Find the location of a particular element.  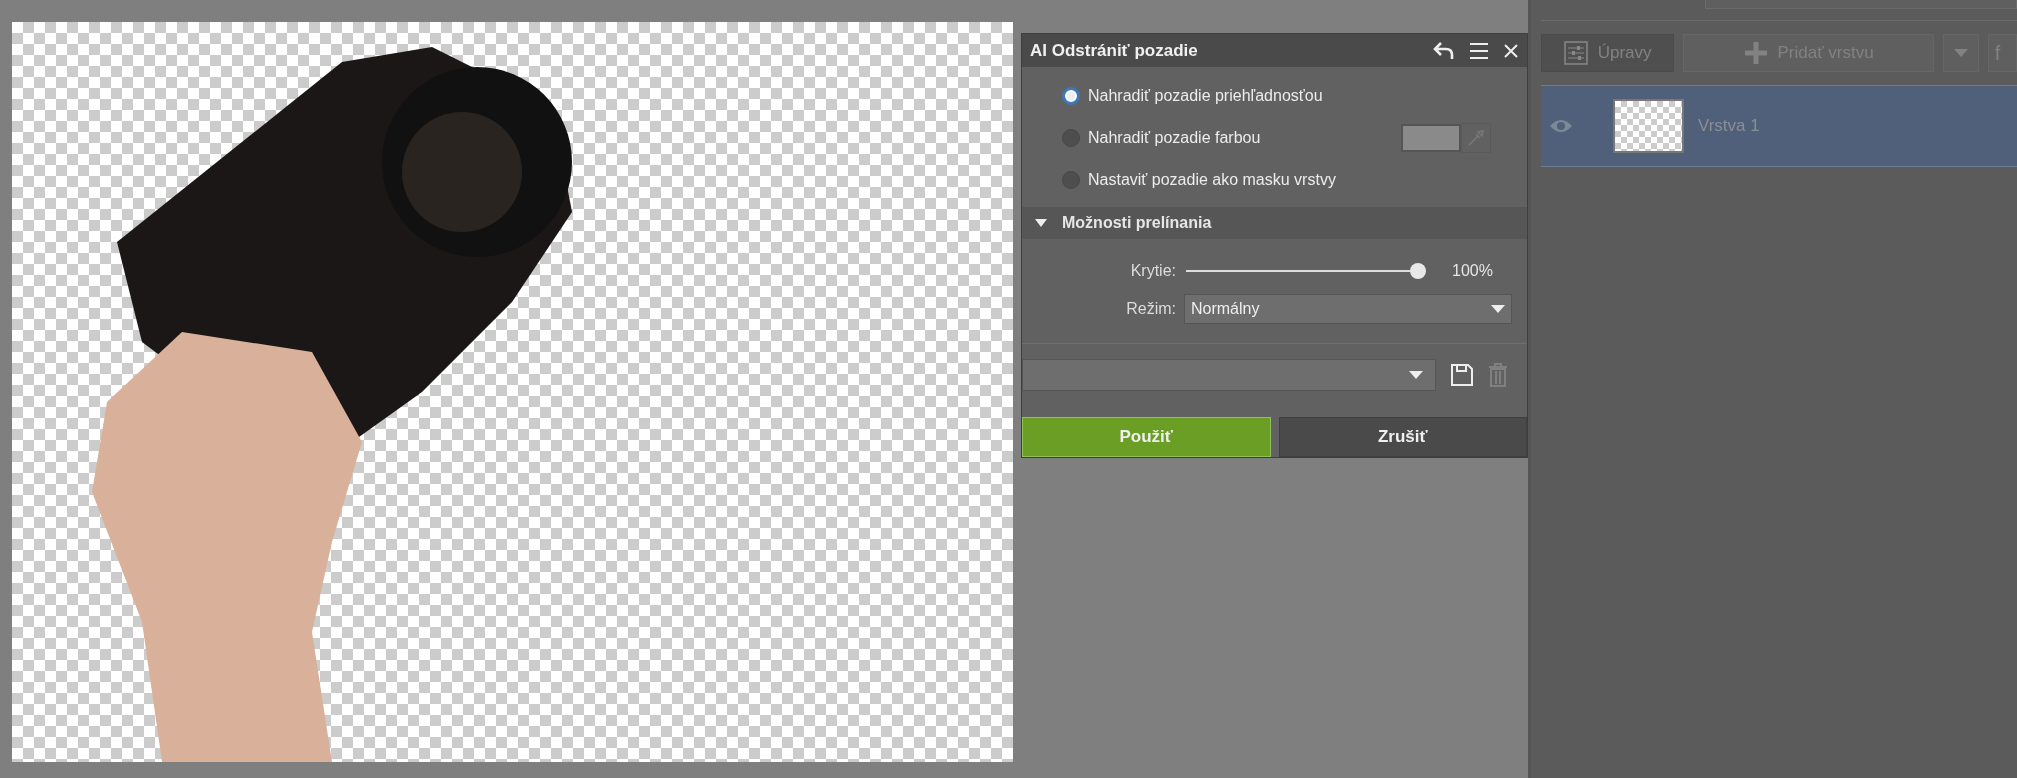

add-layer-menu-button is located at coordinates (1961, 53).